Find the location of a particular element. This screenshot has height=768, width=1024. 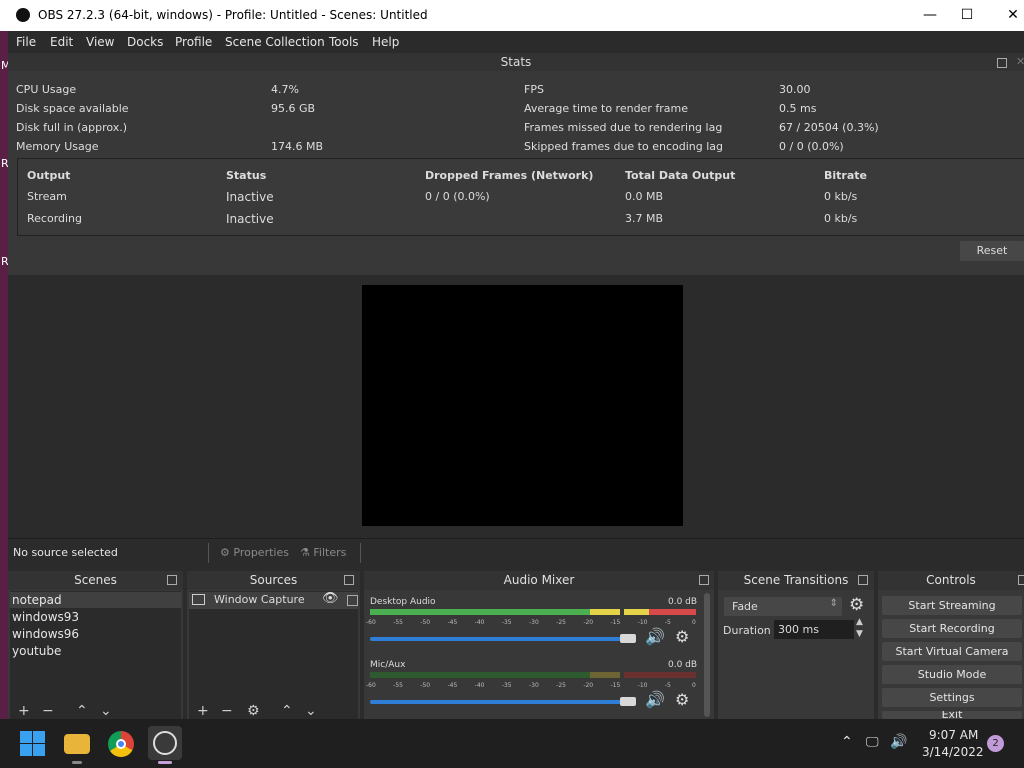

menu-docks: Docks is located at coordinates (145, 42).